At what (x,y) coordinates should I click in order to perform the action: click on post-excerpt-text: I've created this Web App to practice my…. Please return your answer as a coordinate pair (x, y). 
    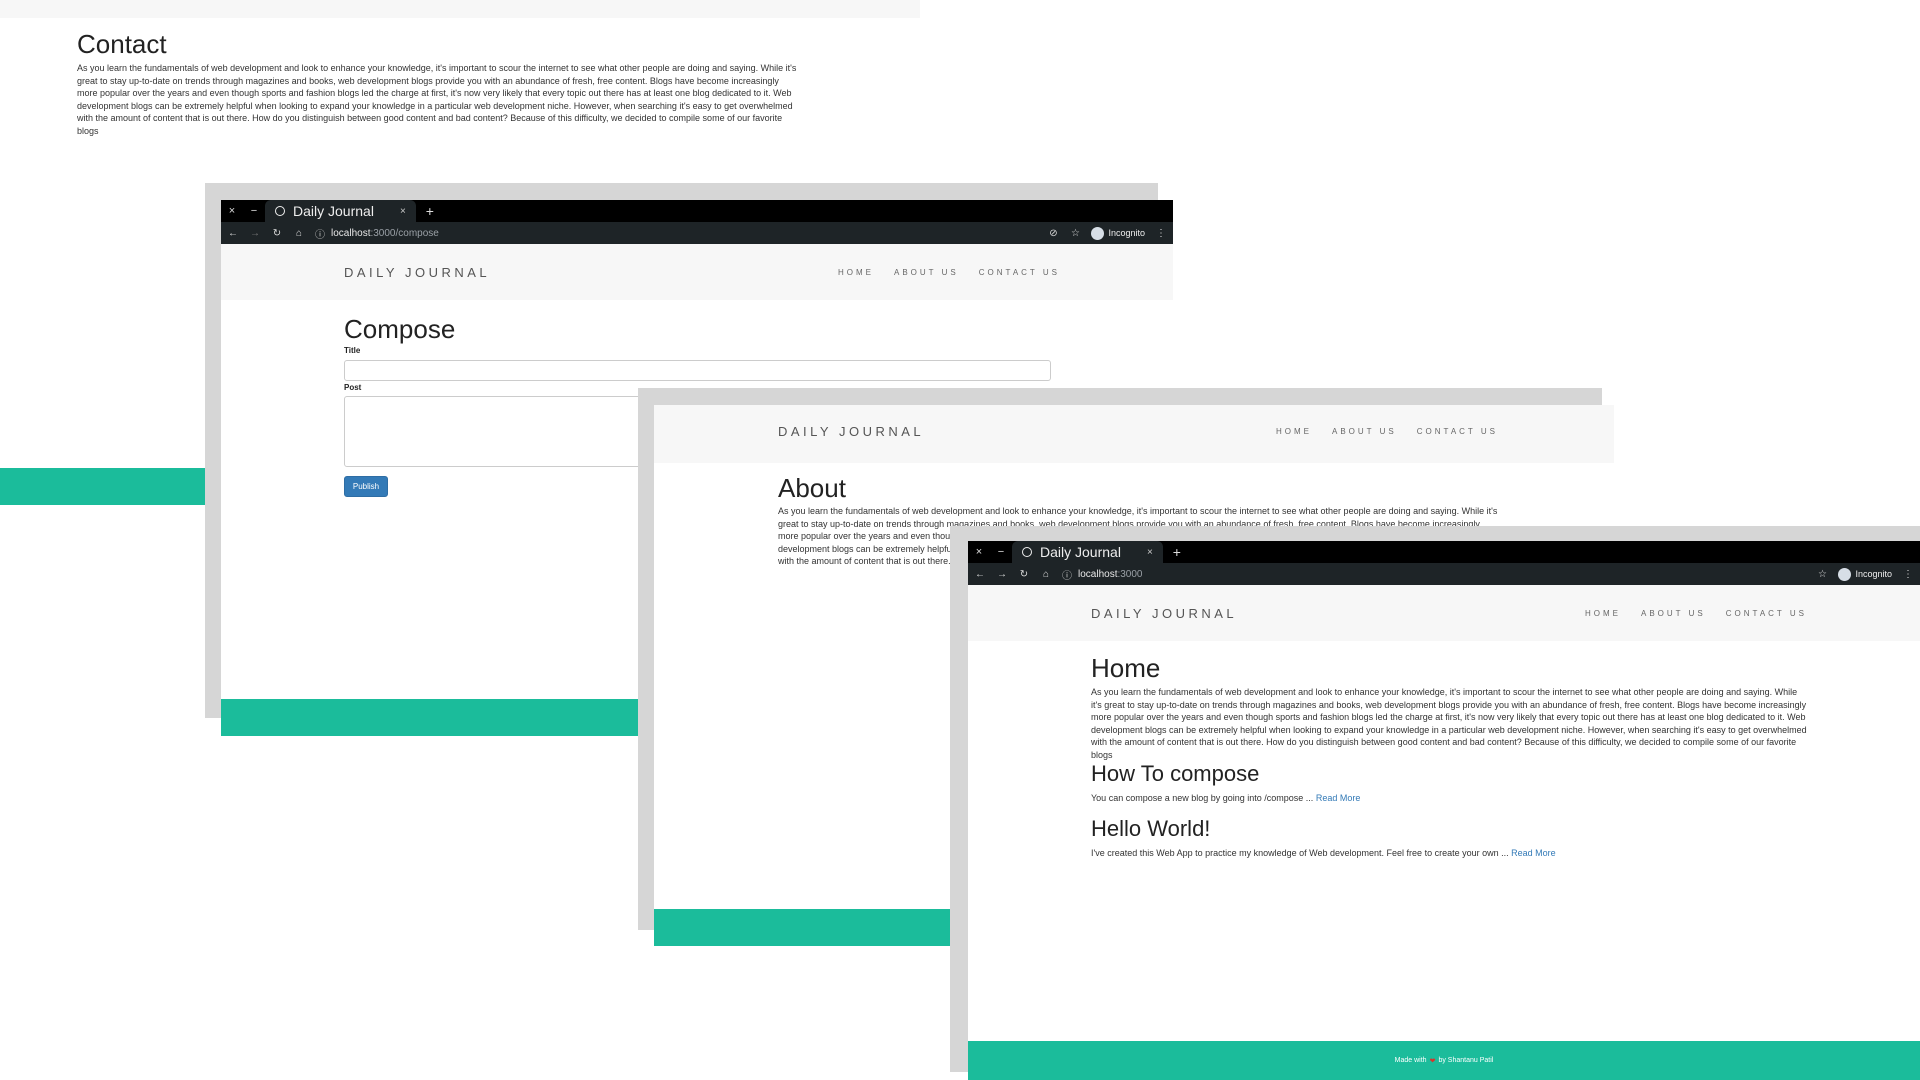
    Looking at the image, I should click on (1300, 853).